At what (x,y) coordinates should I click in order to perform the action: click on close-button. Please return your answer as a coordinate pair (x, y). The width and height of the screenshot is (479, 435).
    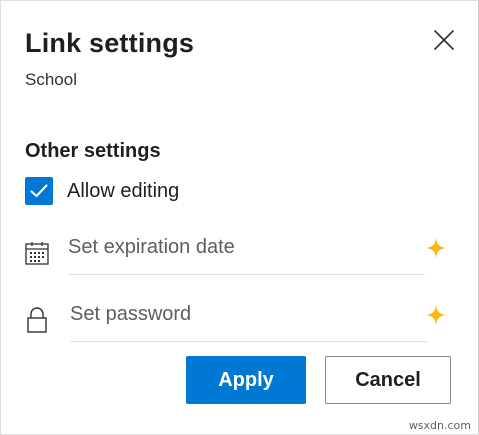
    Looking at the image, I should click on (444, 40).